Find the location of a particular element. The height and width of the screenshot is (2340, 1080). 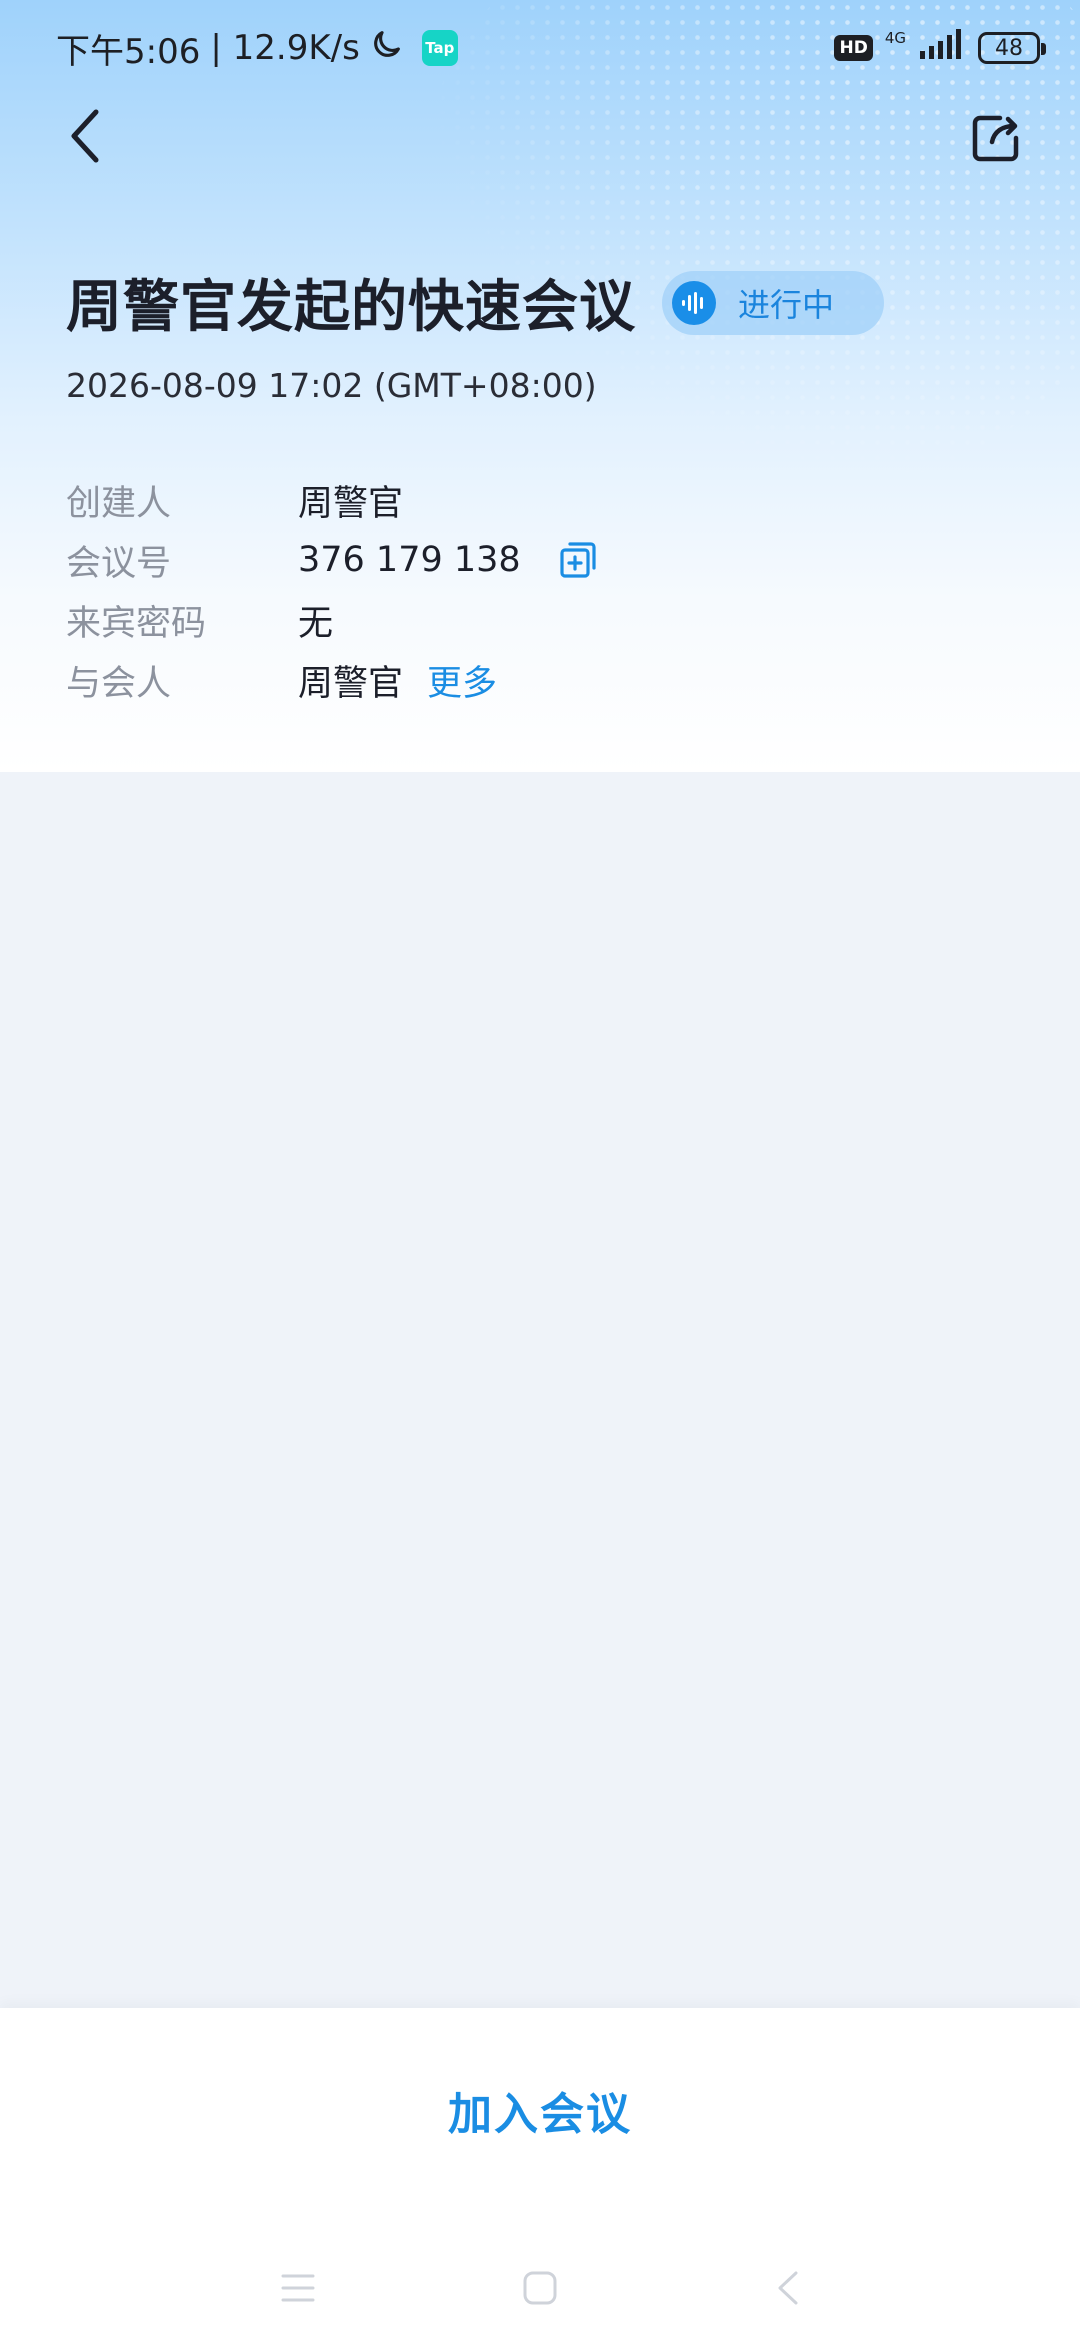

signal-icon is located at coordinates (942, 48).